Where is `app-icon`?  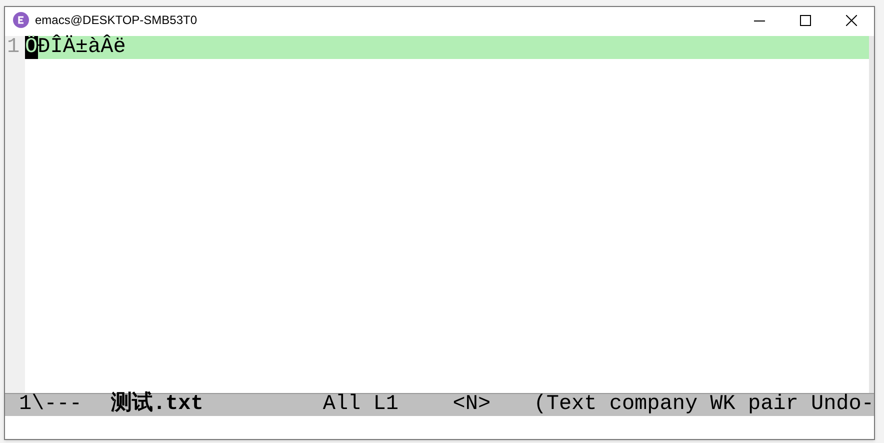 app-icon is located at coordinates (21, 20).